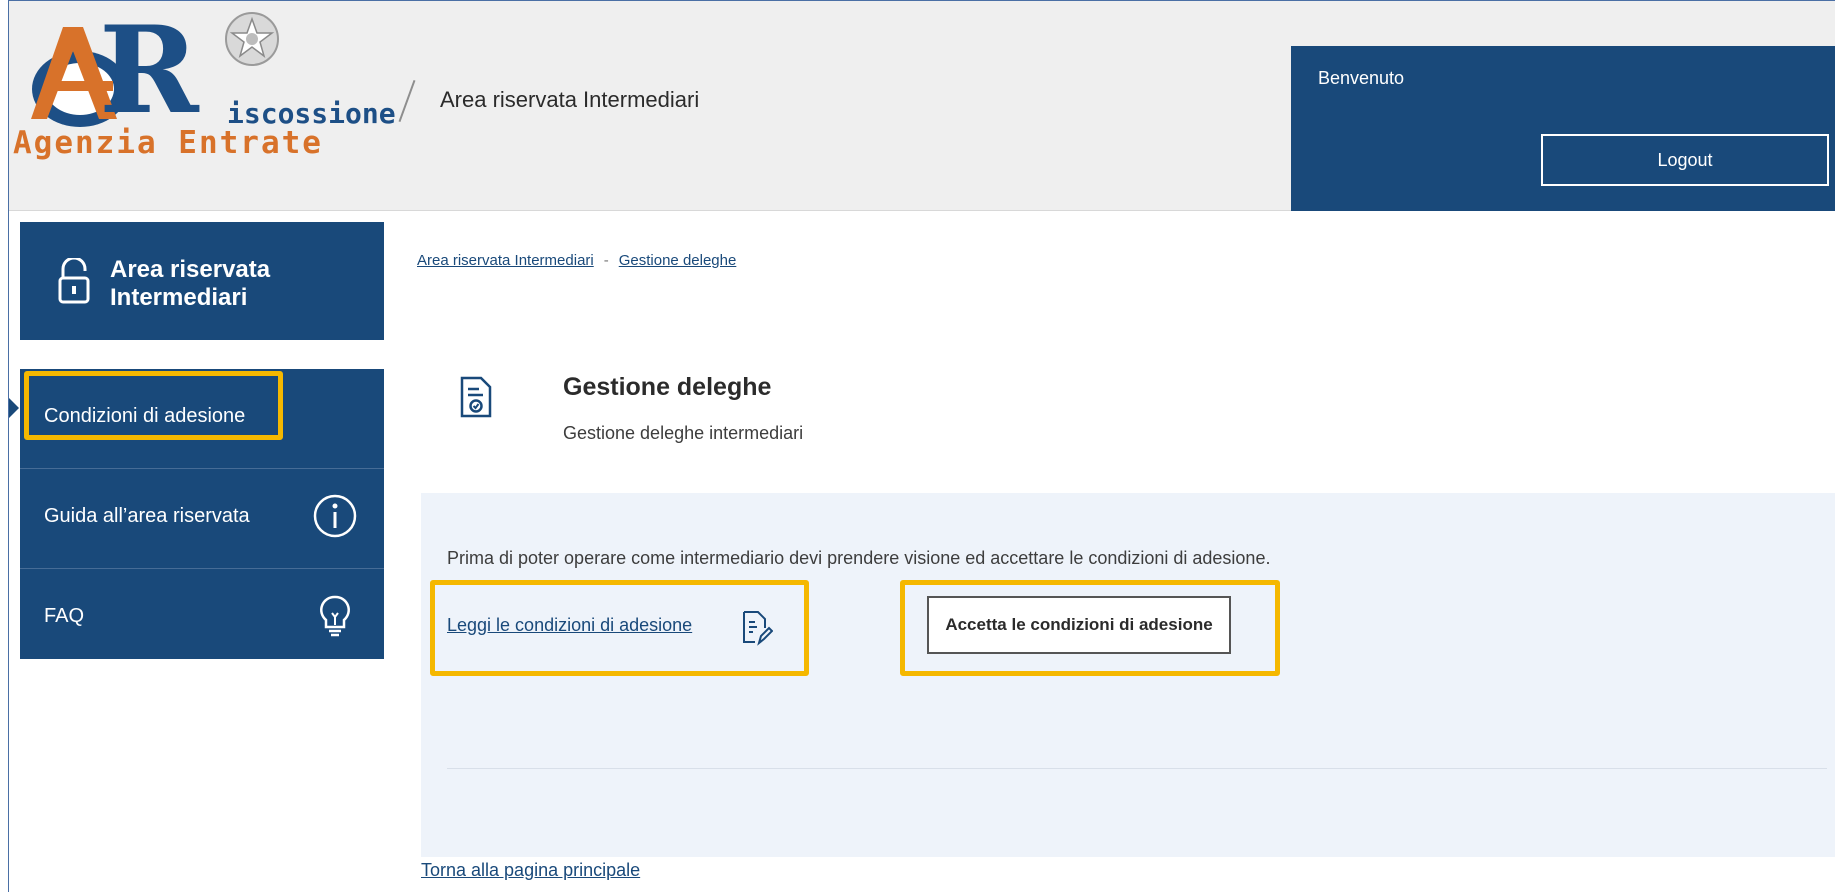 This screenshot has width=1835, height=892. I want to click on logo-letter: R, so click(149, 70).